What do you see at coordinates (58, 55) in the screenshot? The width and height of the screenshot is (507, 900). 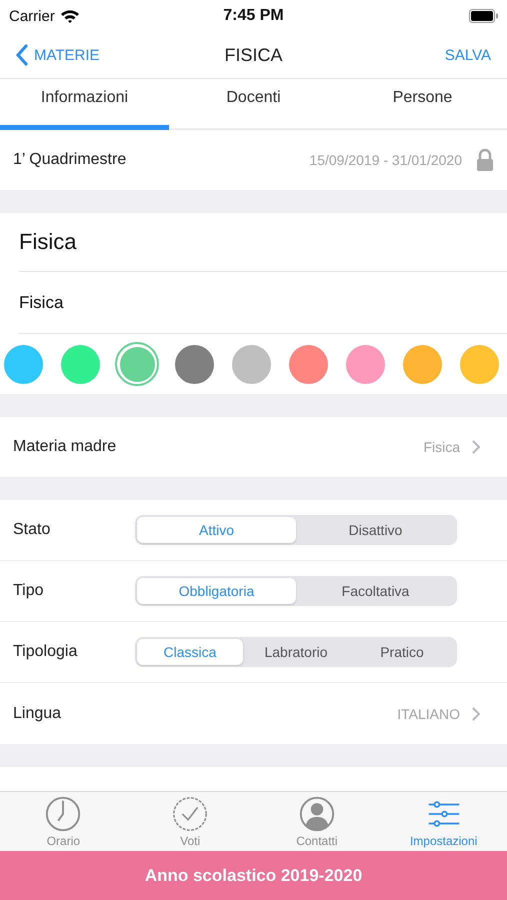 I see `back-button: MATERIE` at bounding box center [58, 55].